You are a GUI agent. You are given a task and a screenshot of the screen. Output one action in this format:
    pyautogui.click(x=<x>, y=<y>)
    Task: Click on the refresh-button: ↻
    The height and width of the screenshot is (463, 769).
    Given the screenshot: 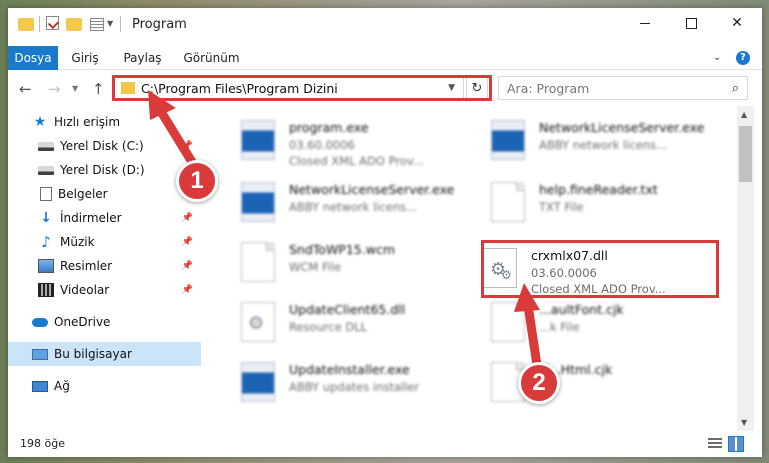 What is the action you would take?
    pyautogui.click(x=477, y=88)
    